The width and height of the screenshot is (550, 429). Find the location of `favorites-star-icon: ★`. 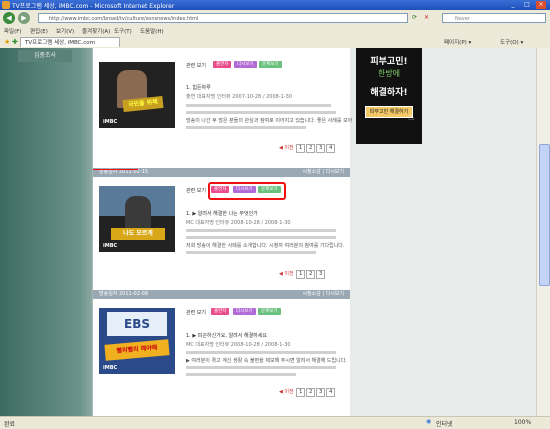

favorites-star-icon: ★ is located at coordinates (7, 42).